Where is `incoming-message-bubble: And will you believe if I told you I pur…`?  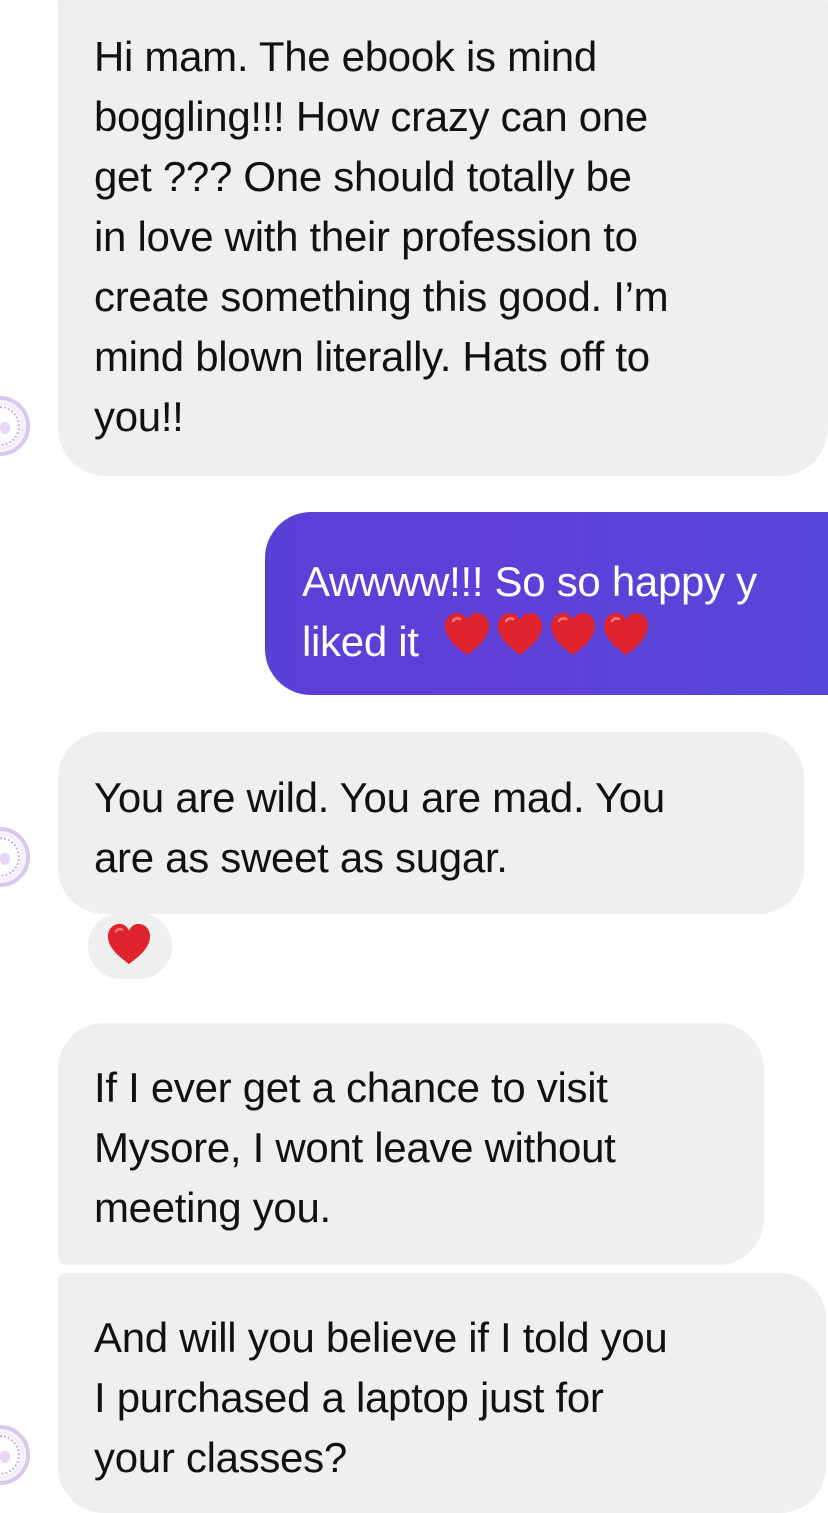 incoming-message-bubble: And will you believe if I told you I pur… is located at coordinates (442, 1393).